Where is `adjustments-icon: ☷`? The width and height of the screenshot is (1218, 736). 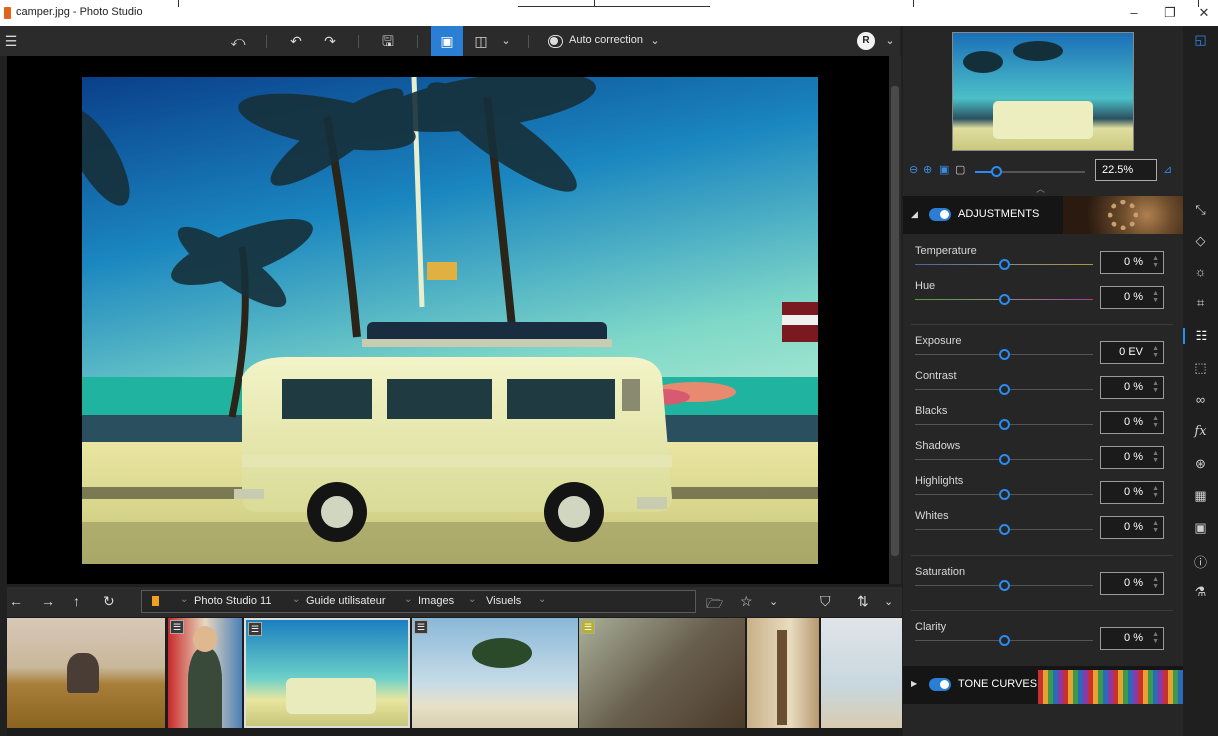 adjustments-icon: ☷ is located at coordinates (1200, 336).